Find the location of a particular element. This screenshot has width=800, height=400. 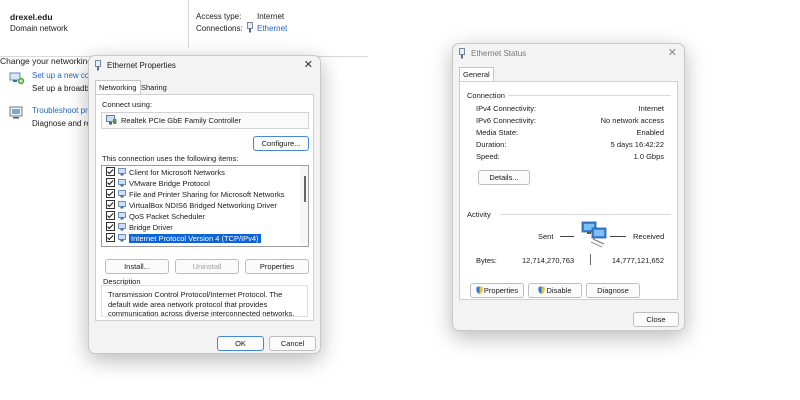

bytes-received-value: 14,777,121,652 is located at coordinates (637, 260).